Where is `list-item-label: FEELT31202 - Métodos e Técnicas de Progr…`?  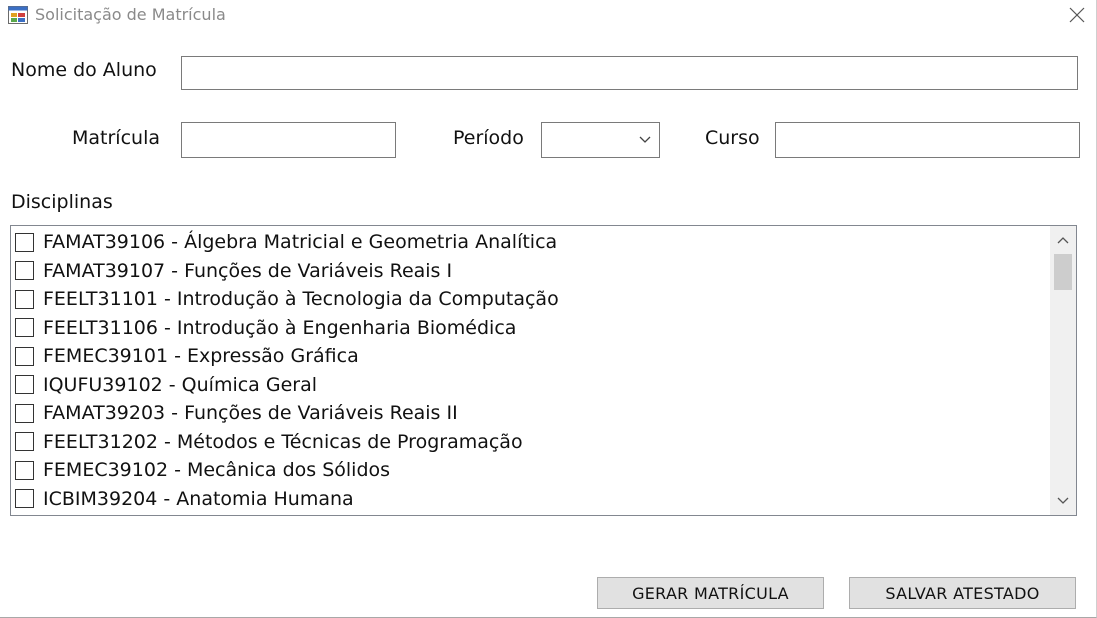 list-item-label: FEELT31202 - Métodos e Técnicas de Progr… is located at coordinates (283, 441).